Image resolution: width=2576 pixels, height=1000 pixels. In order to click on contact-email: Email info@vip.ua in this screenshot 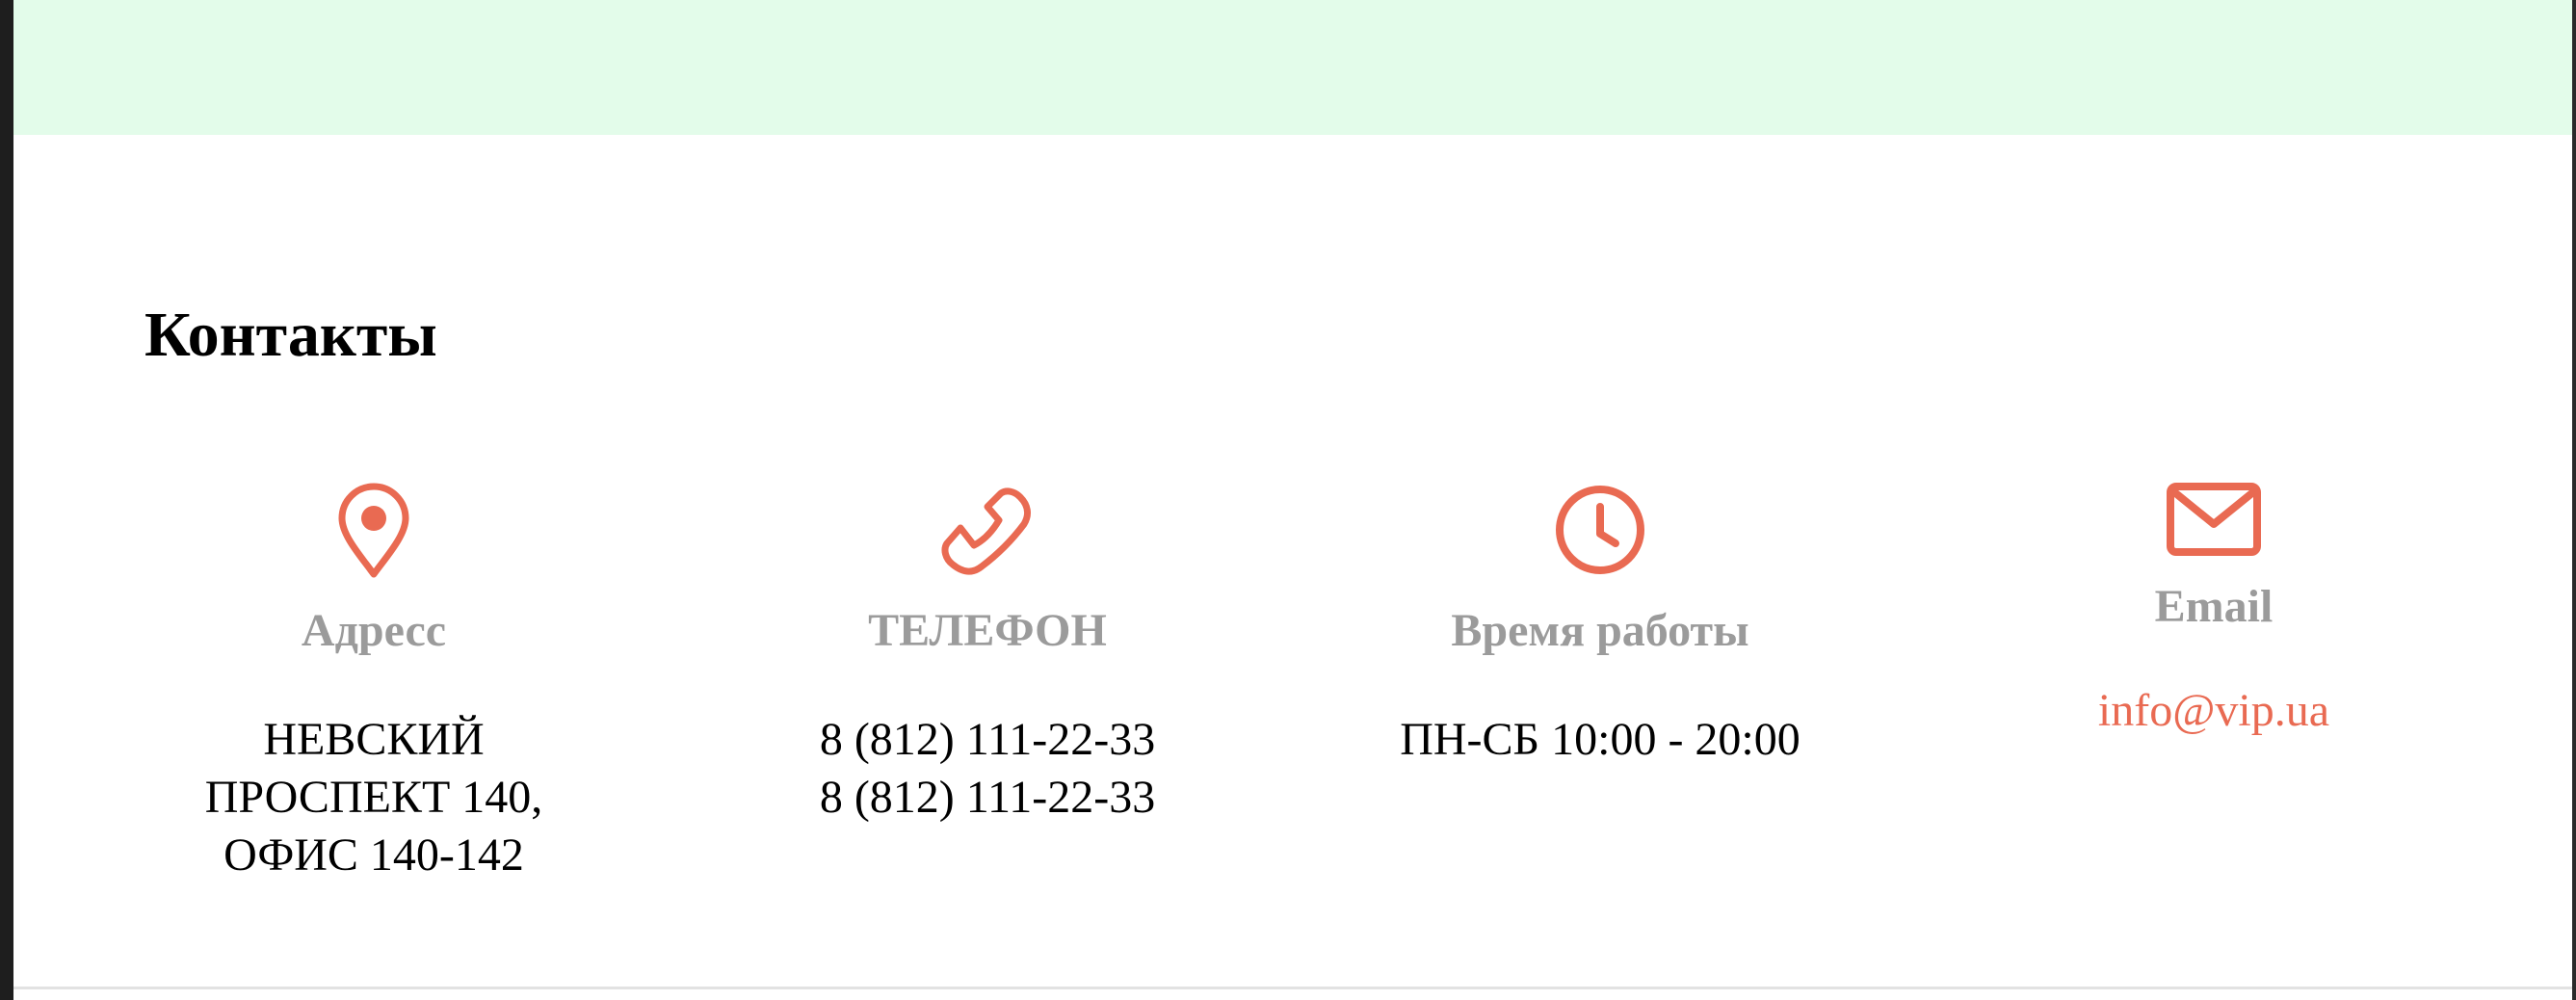, I will do `click(2214, 684)`.